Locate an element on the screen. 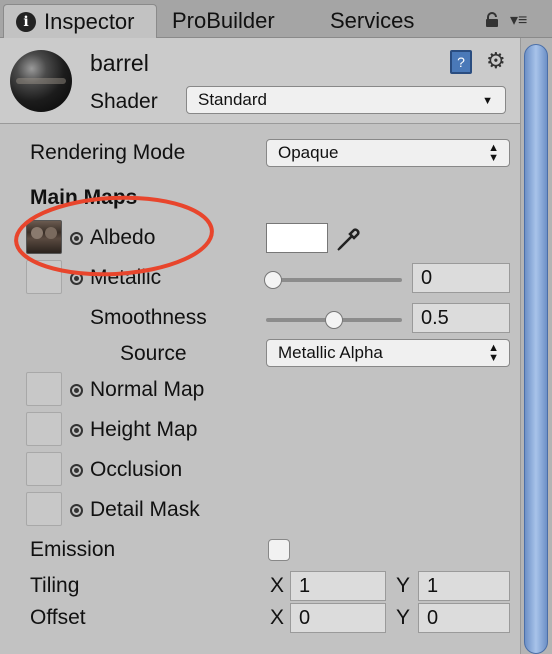  scrollbar-thumb is located at coordinates (536, 349).